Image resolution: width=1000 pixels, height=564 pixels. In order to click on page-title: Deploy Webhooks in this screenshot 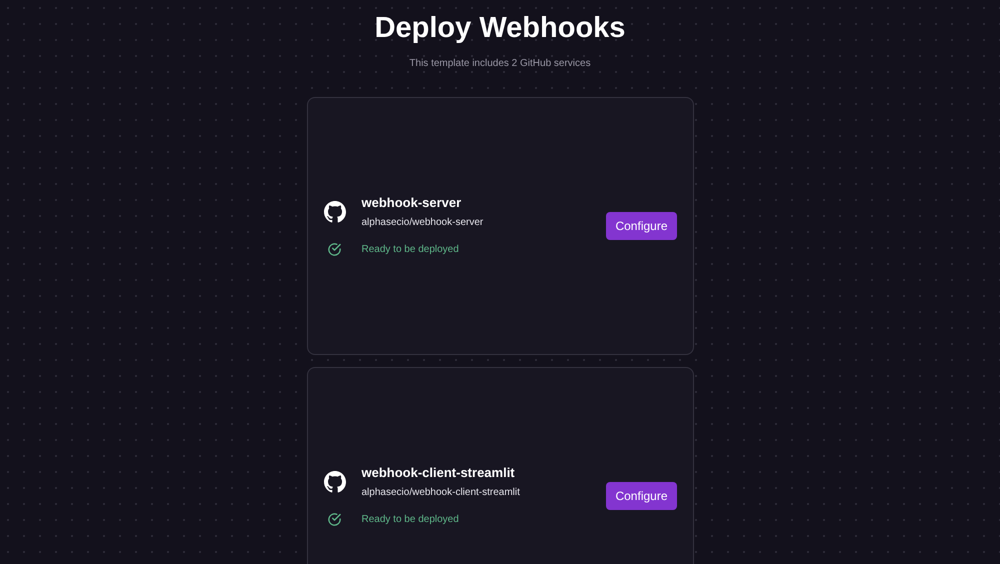, I will do `click(500, 28)`.